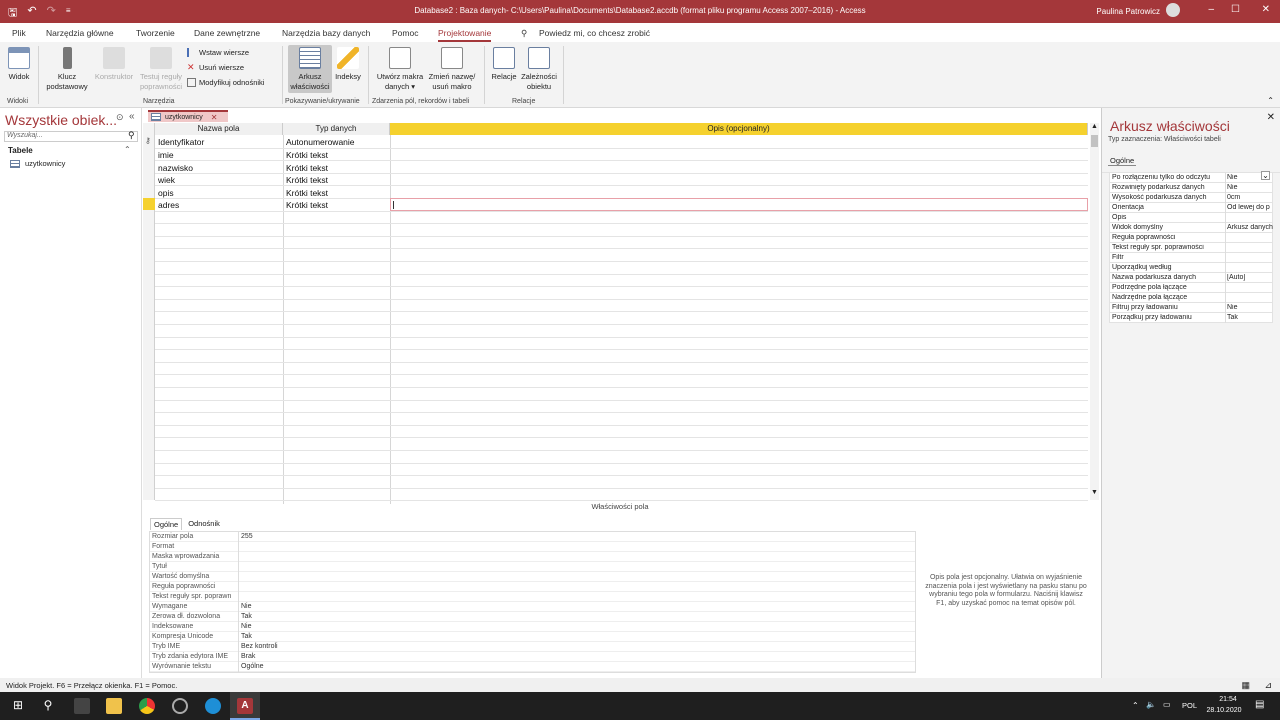 The height and width of the screenshot is (720, 1280). What do you see at coordinates (114, 706) in the screenshot?
I see `file-explorer-icon` at bounding box center [114, 706].